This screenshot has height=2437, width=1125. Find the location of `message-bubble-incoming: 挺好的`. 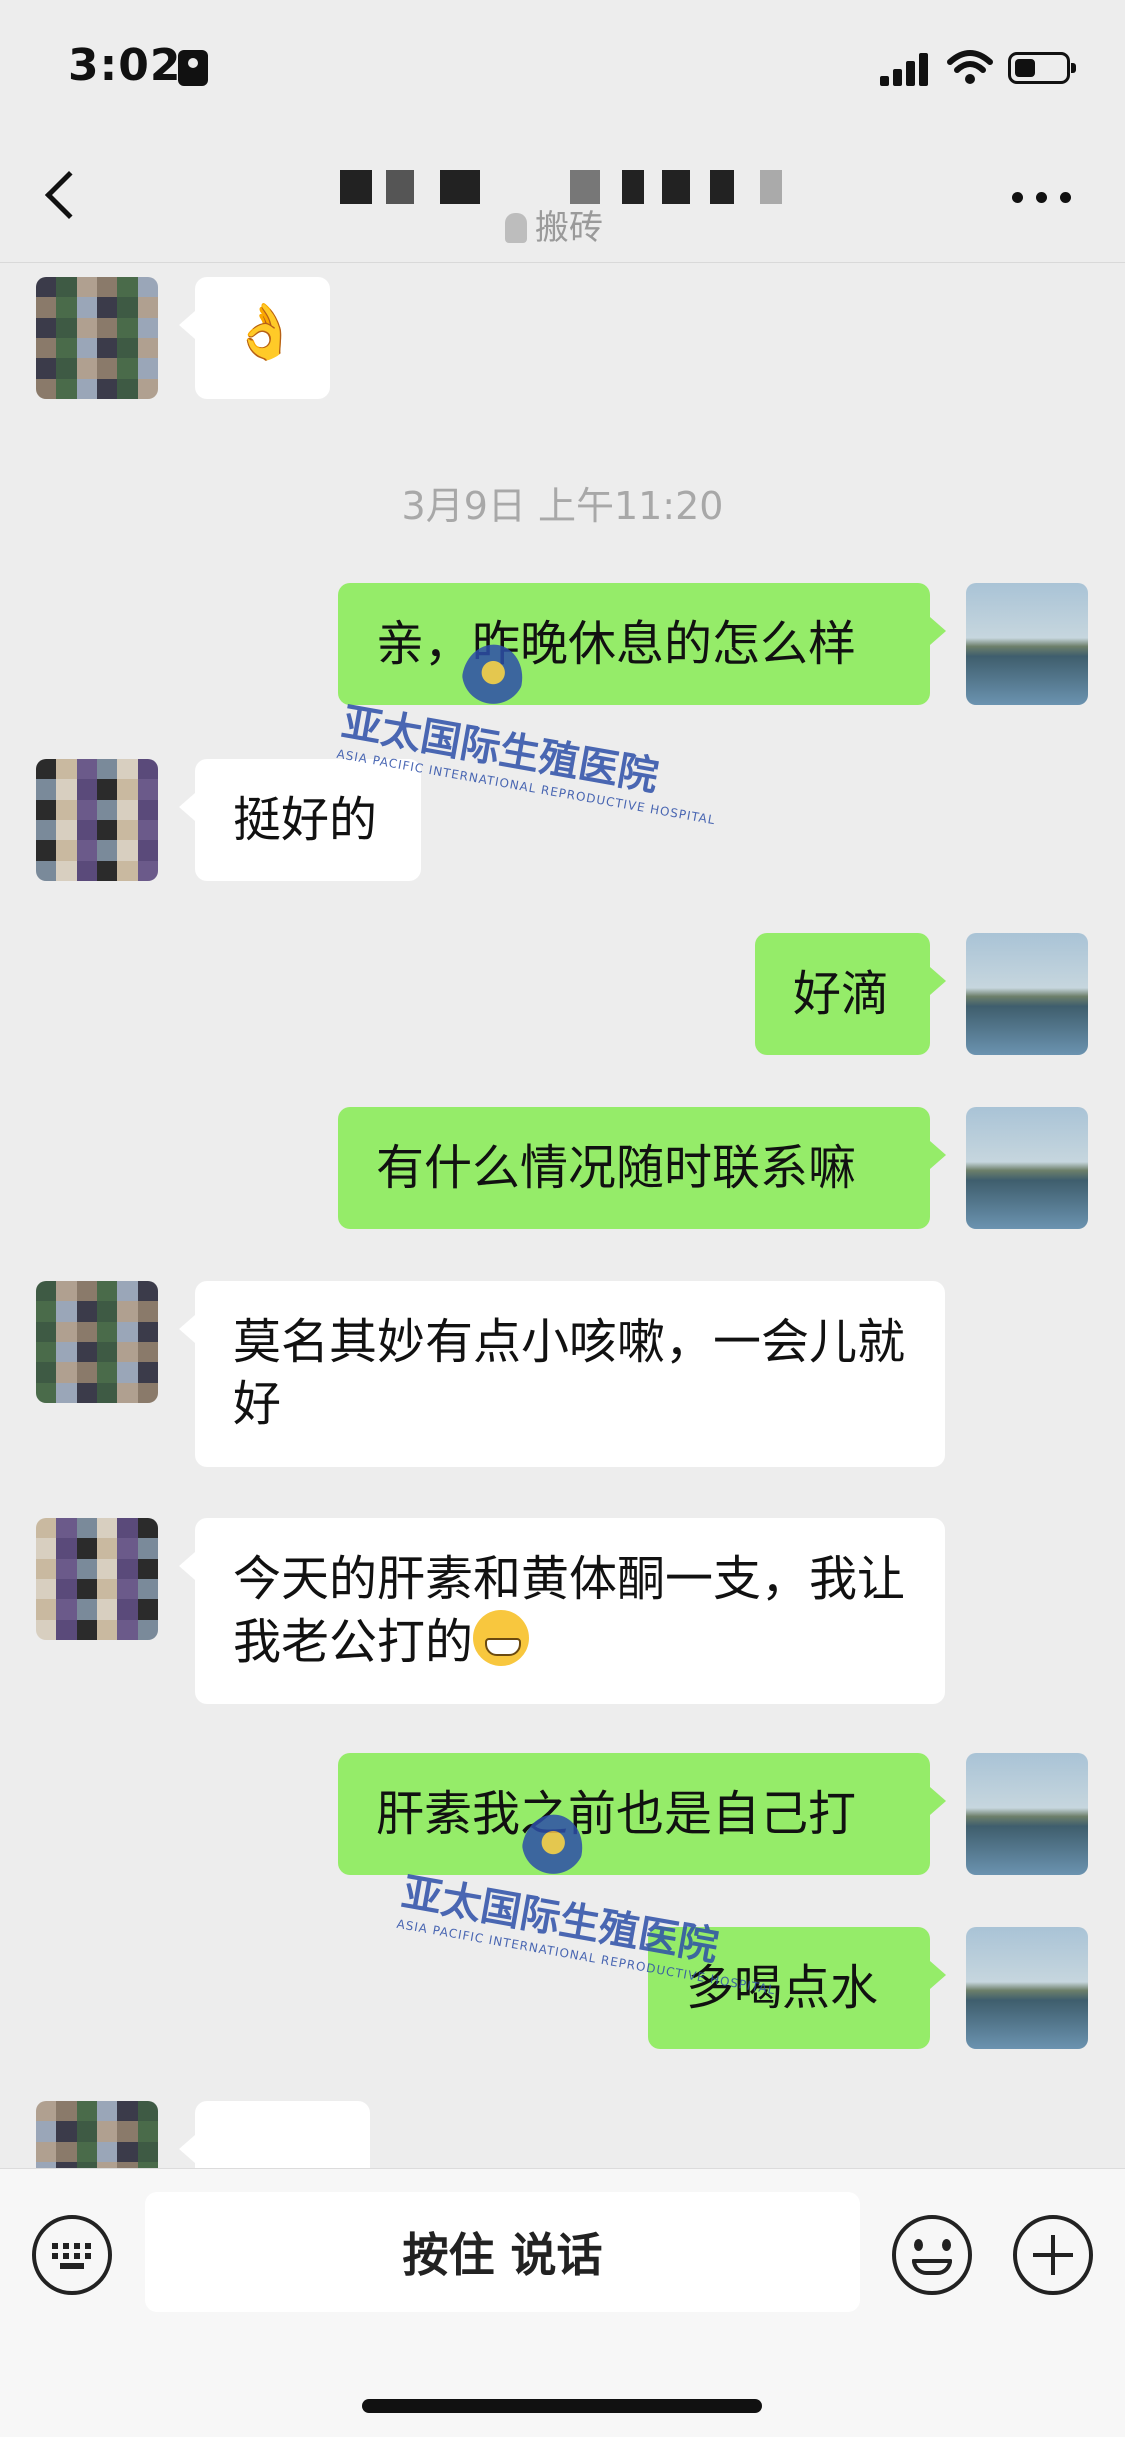

message-bubble-incoming: 挺好的 is located at coordinates (300, 820).